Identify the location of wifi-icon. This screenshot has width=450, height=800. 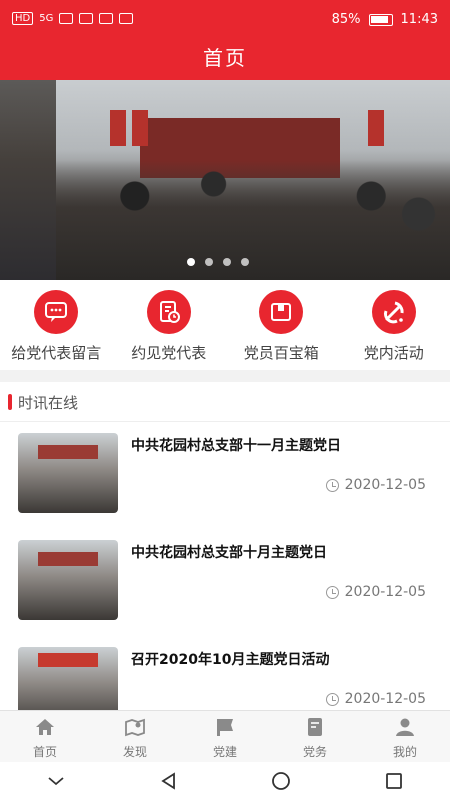
(86, 18).